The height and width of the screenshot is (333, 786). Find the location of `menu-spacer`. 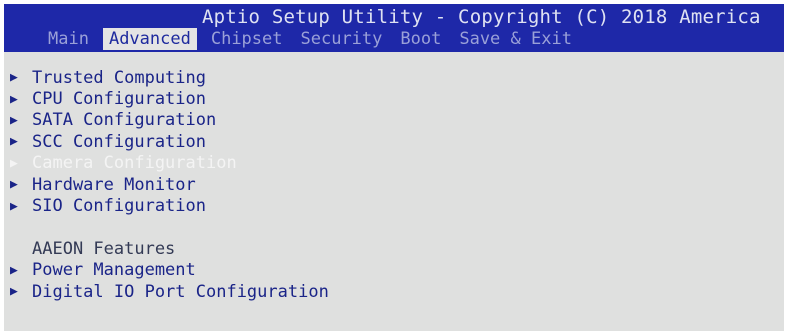

menu-spacer is located at coordinates (310, 227).